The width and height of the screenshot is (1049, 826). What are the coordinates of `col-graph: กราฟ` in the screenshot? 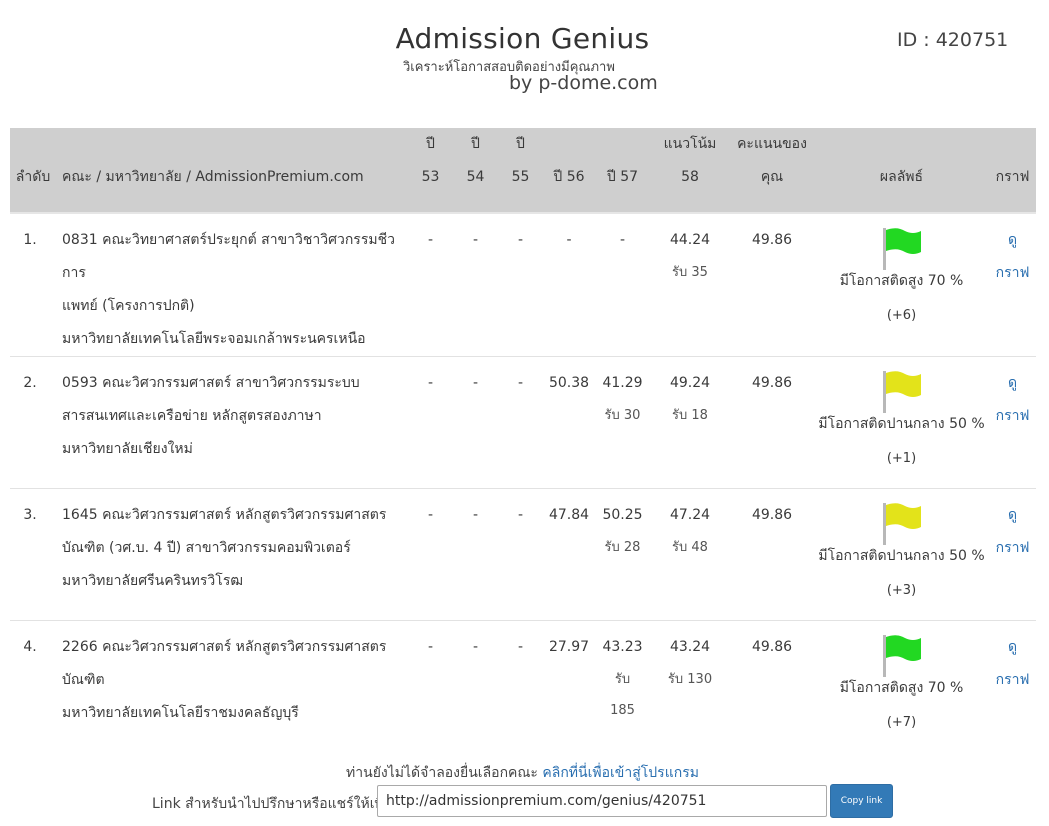 It's located at (1012, 177).